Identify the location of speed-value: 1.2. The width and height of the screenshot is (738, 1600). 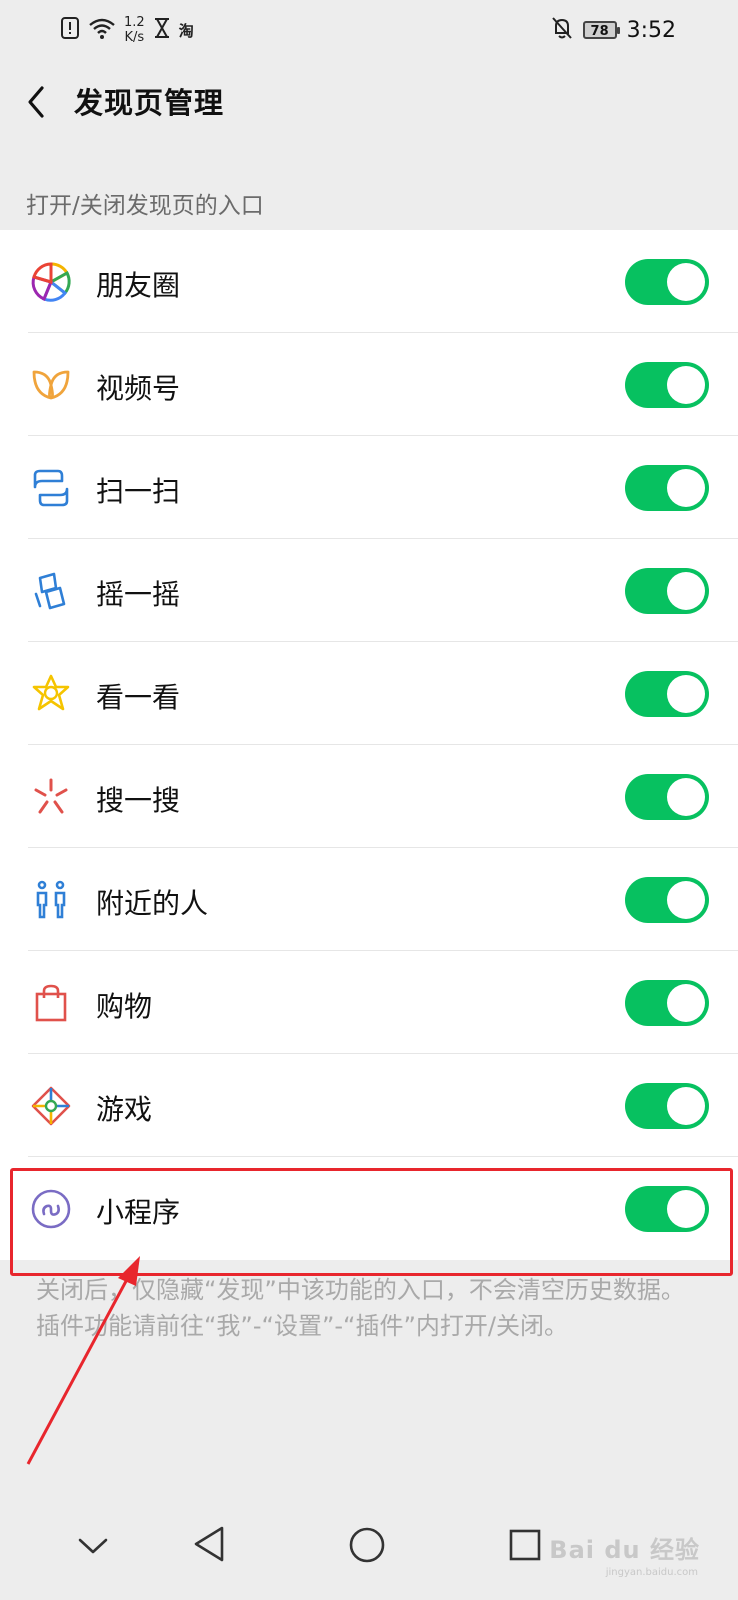
(134, 22).